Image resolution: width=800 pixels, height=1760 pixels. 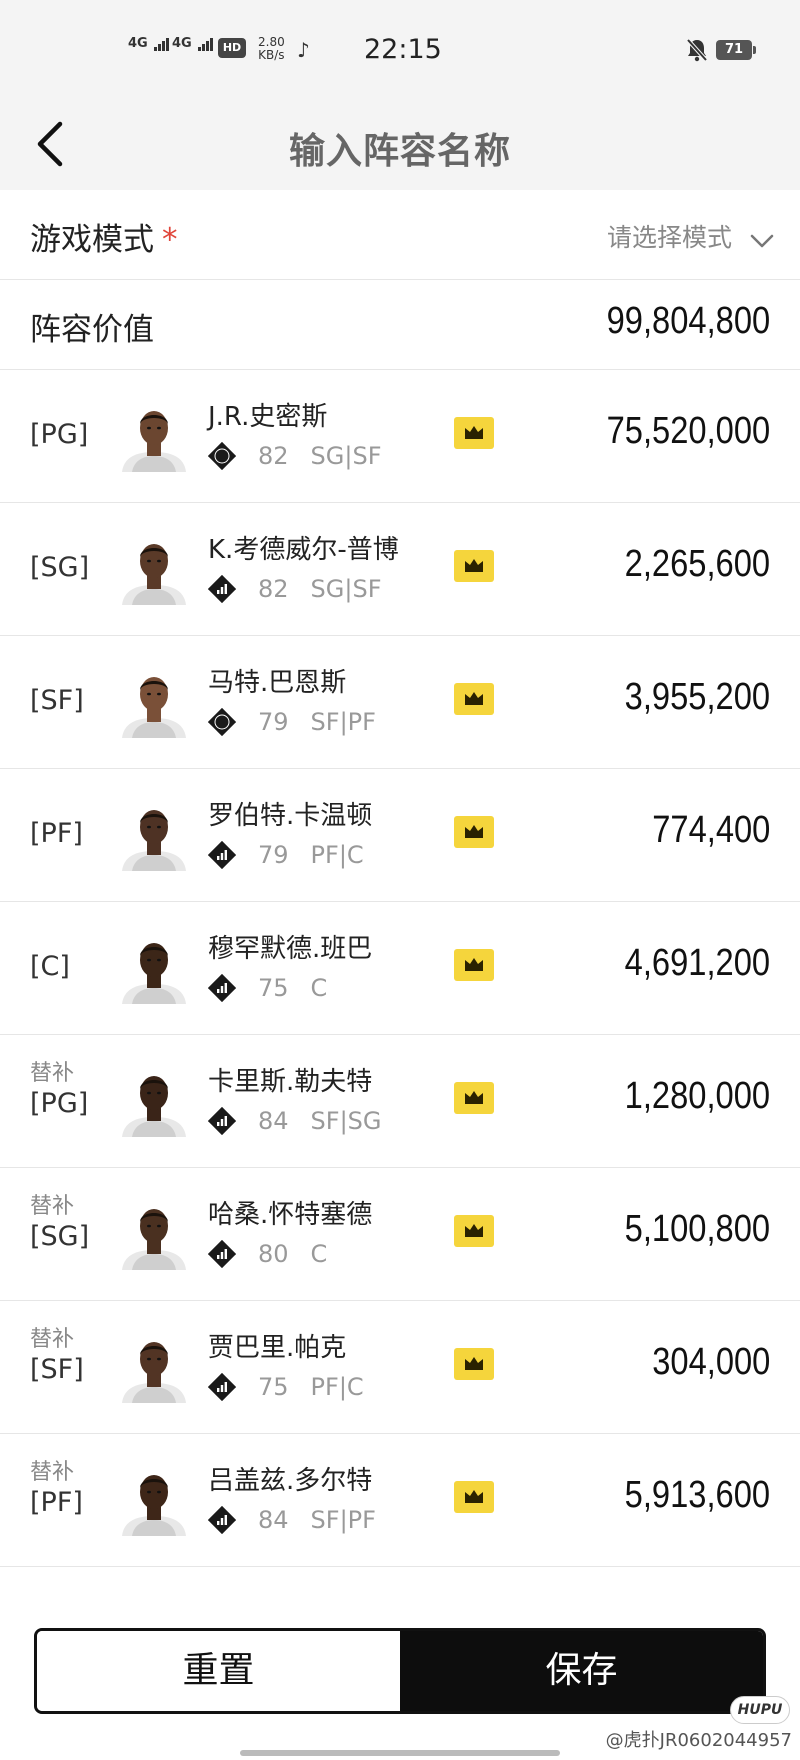 I want to click on player-row: 替补 [SF] 贾巴里.帕克 75 PF|C 304,000, so click(x=400, y=1367).